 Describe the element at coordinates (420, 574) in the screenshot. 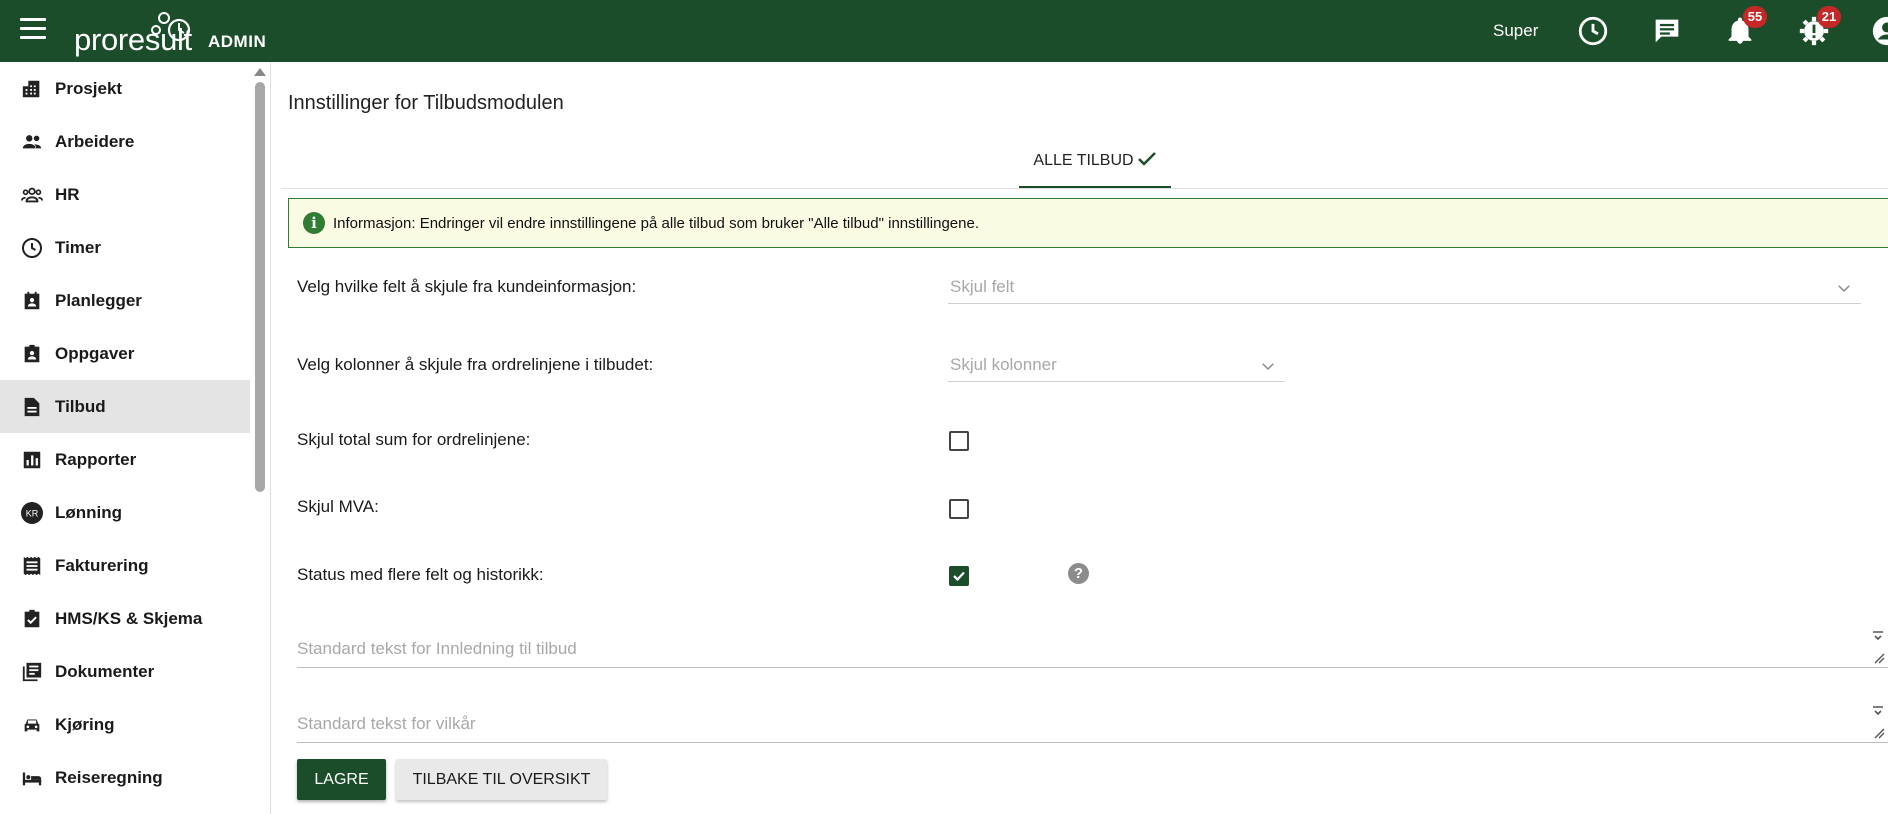

I see `status-history-label: Status med flere felt og historikk:` at that location.